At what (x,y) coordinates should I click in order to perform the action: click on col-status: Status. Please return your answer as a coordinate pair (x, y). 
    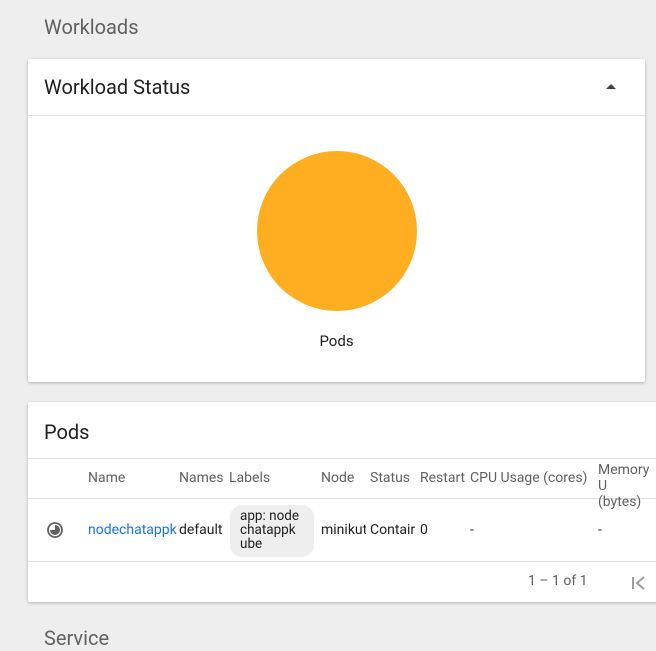
    Looking at the image, I should click on (393, 478).